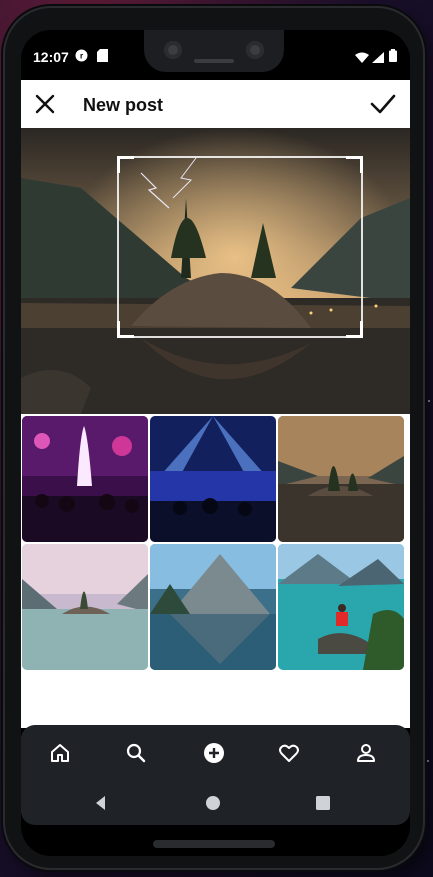 This screenshot has height=877, width=433. I want to click on add-icon, so click(214, 753).